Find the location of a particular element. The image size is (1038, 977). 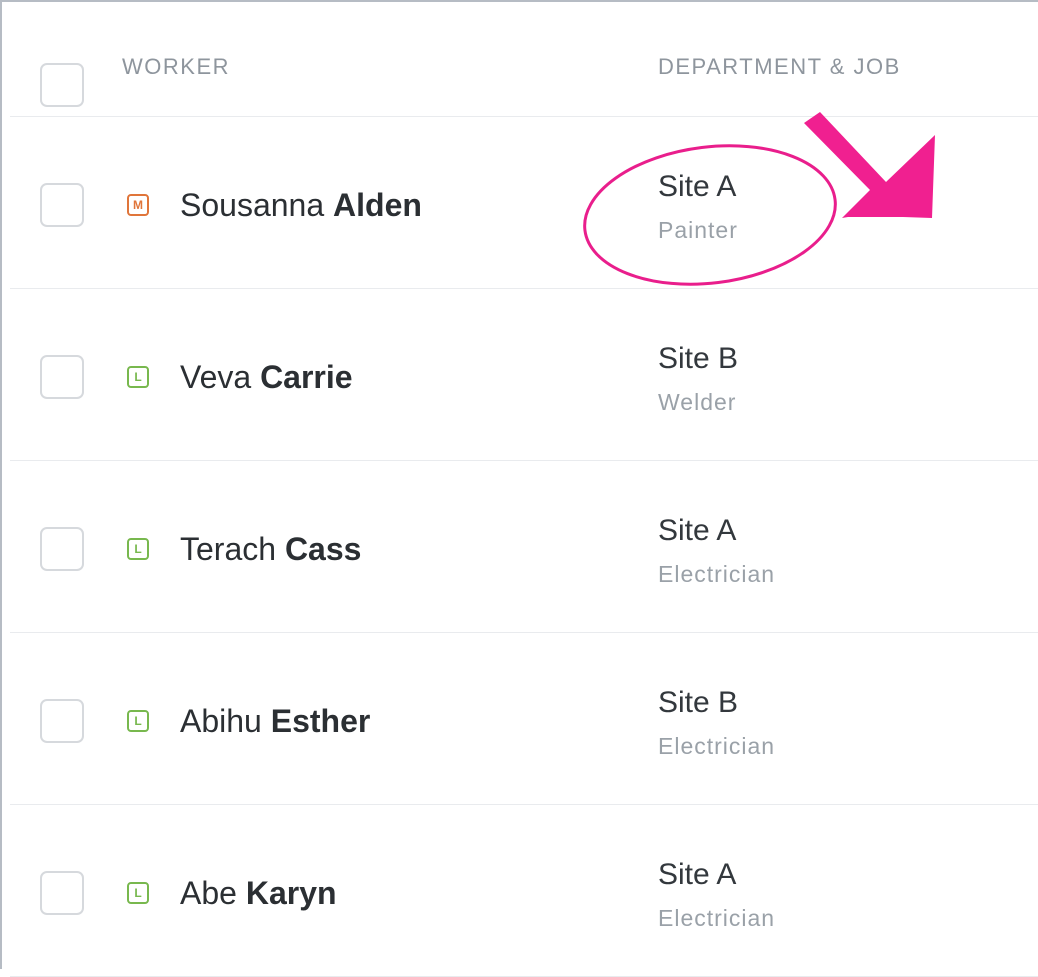

worker-last-name: Esther is located at coordinates (320, 721).